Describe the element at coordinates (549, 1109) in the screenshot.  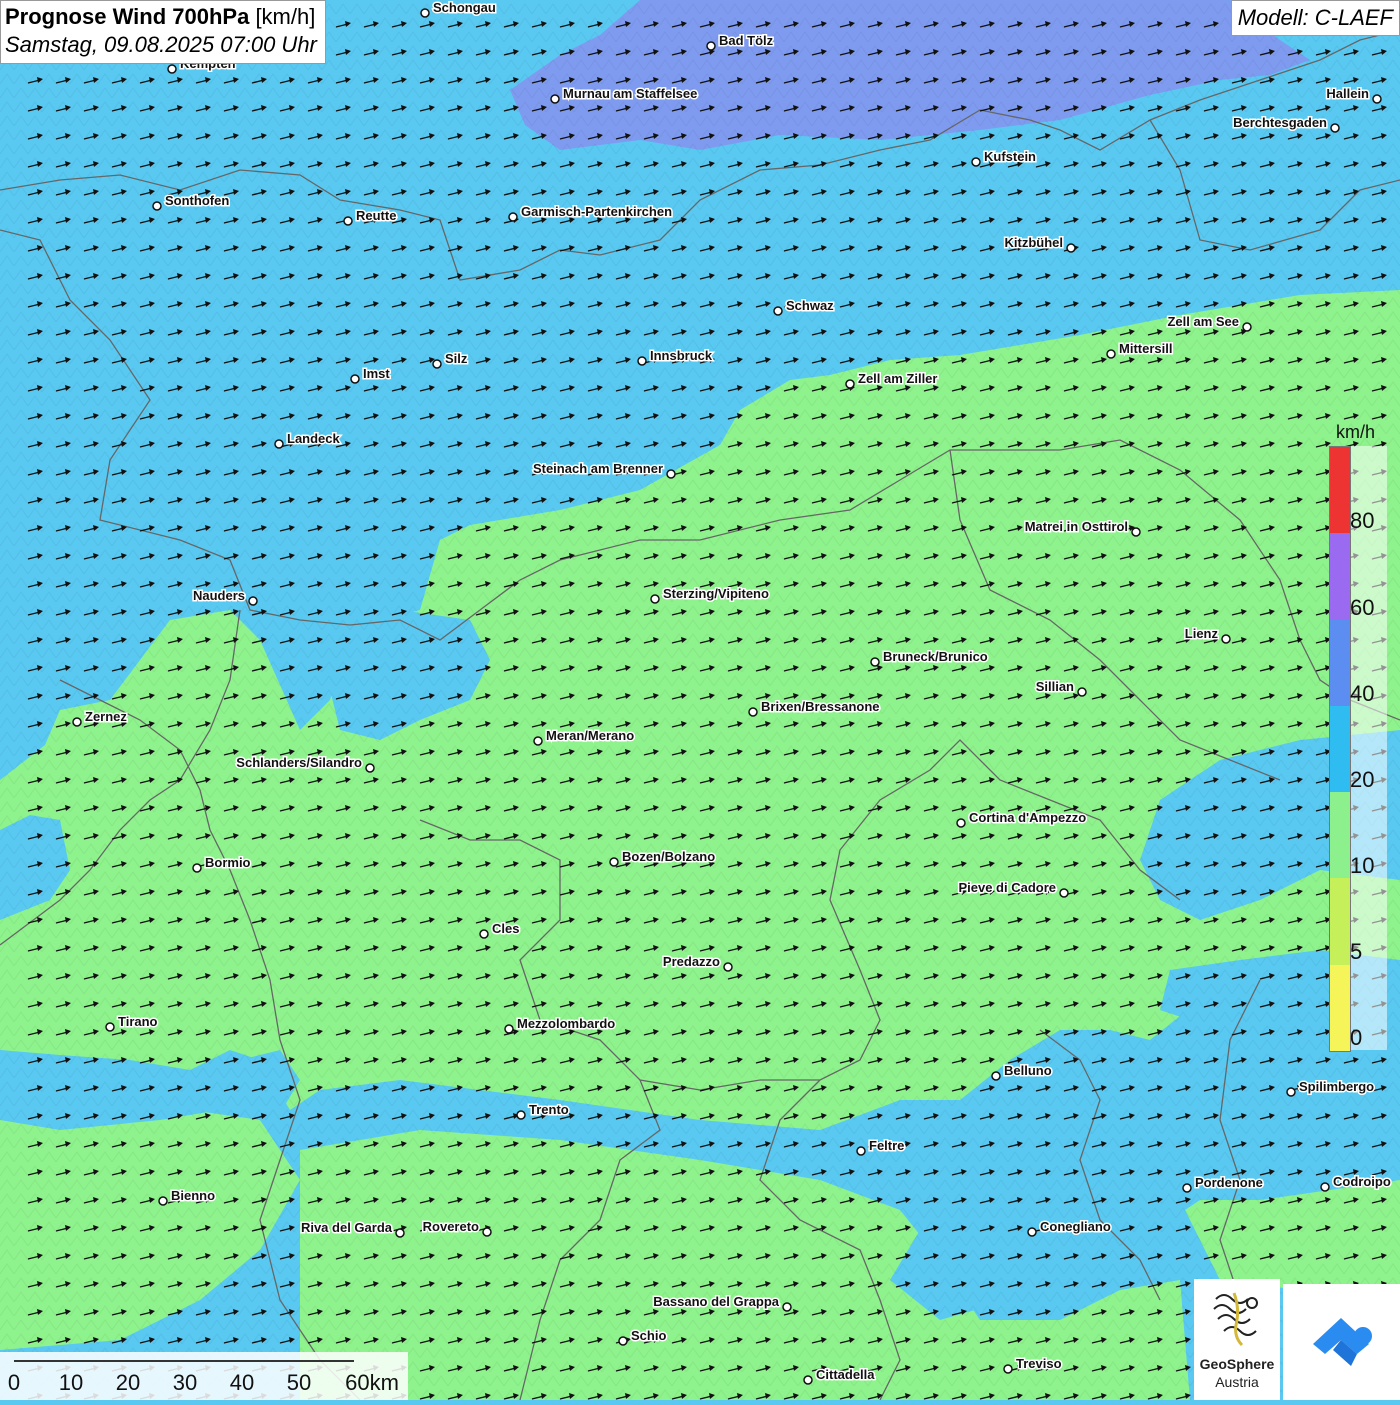
I see `city-label: Trento` at that location.